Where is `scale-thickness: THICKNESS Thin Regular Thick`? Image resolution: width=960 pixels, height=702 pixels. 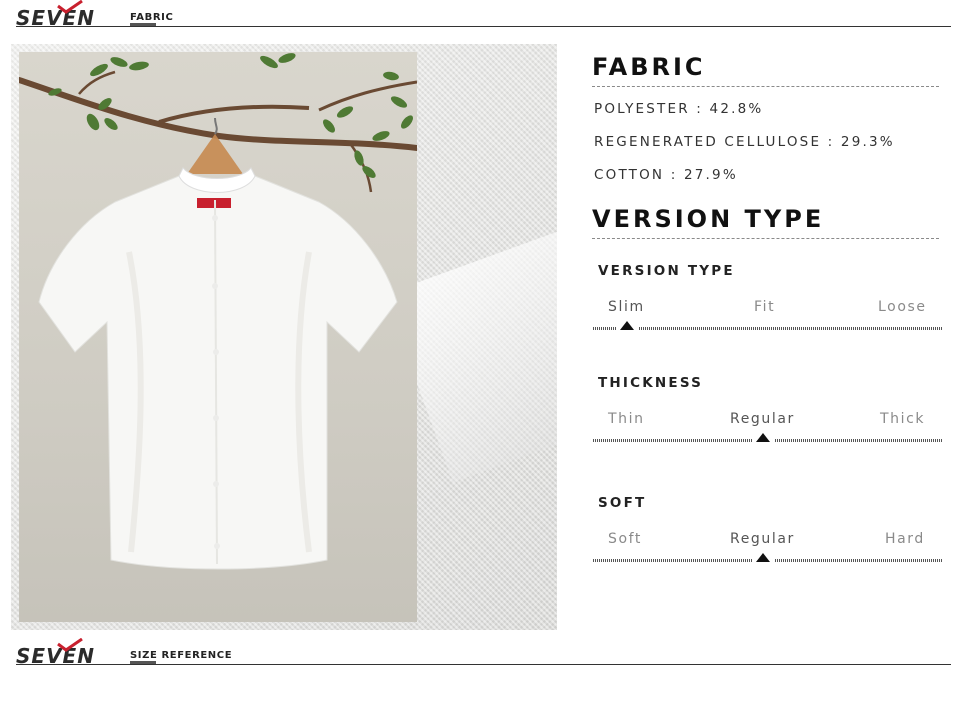
scale-thickness: THICKNESS Thin Regular Thick is located at coordinates (767, 431).